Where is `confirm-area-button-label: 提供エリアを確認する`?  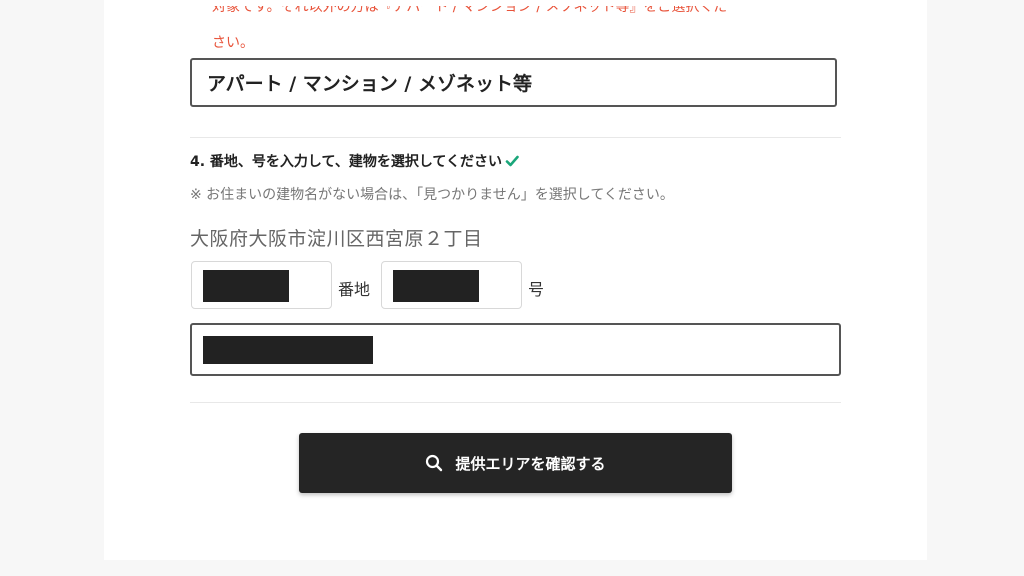 confirm-area-button-label: 提供エリアを確認する is located at coordinates (530, 463).